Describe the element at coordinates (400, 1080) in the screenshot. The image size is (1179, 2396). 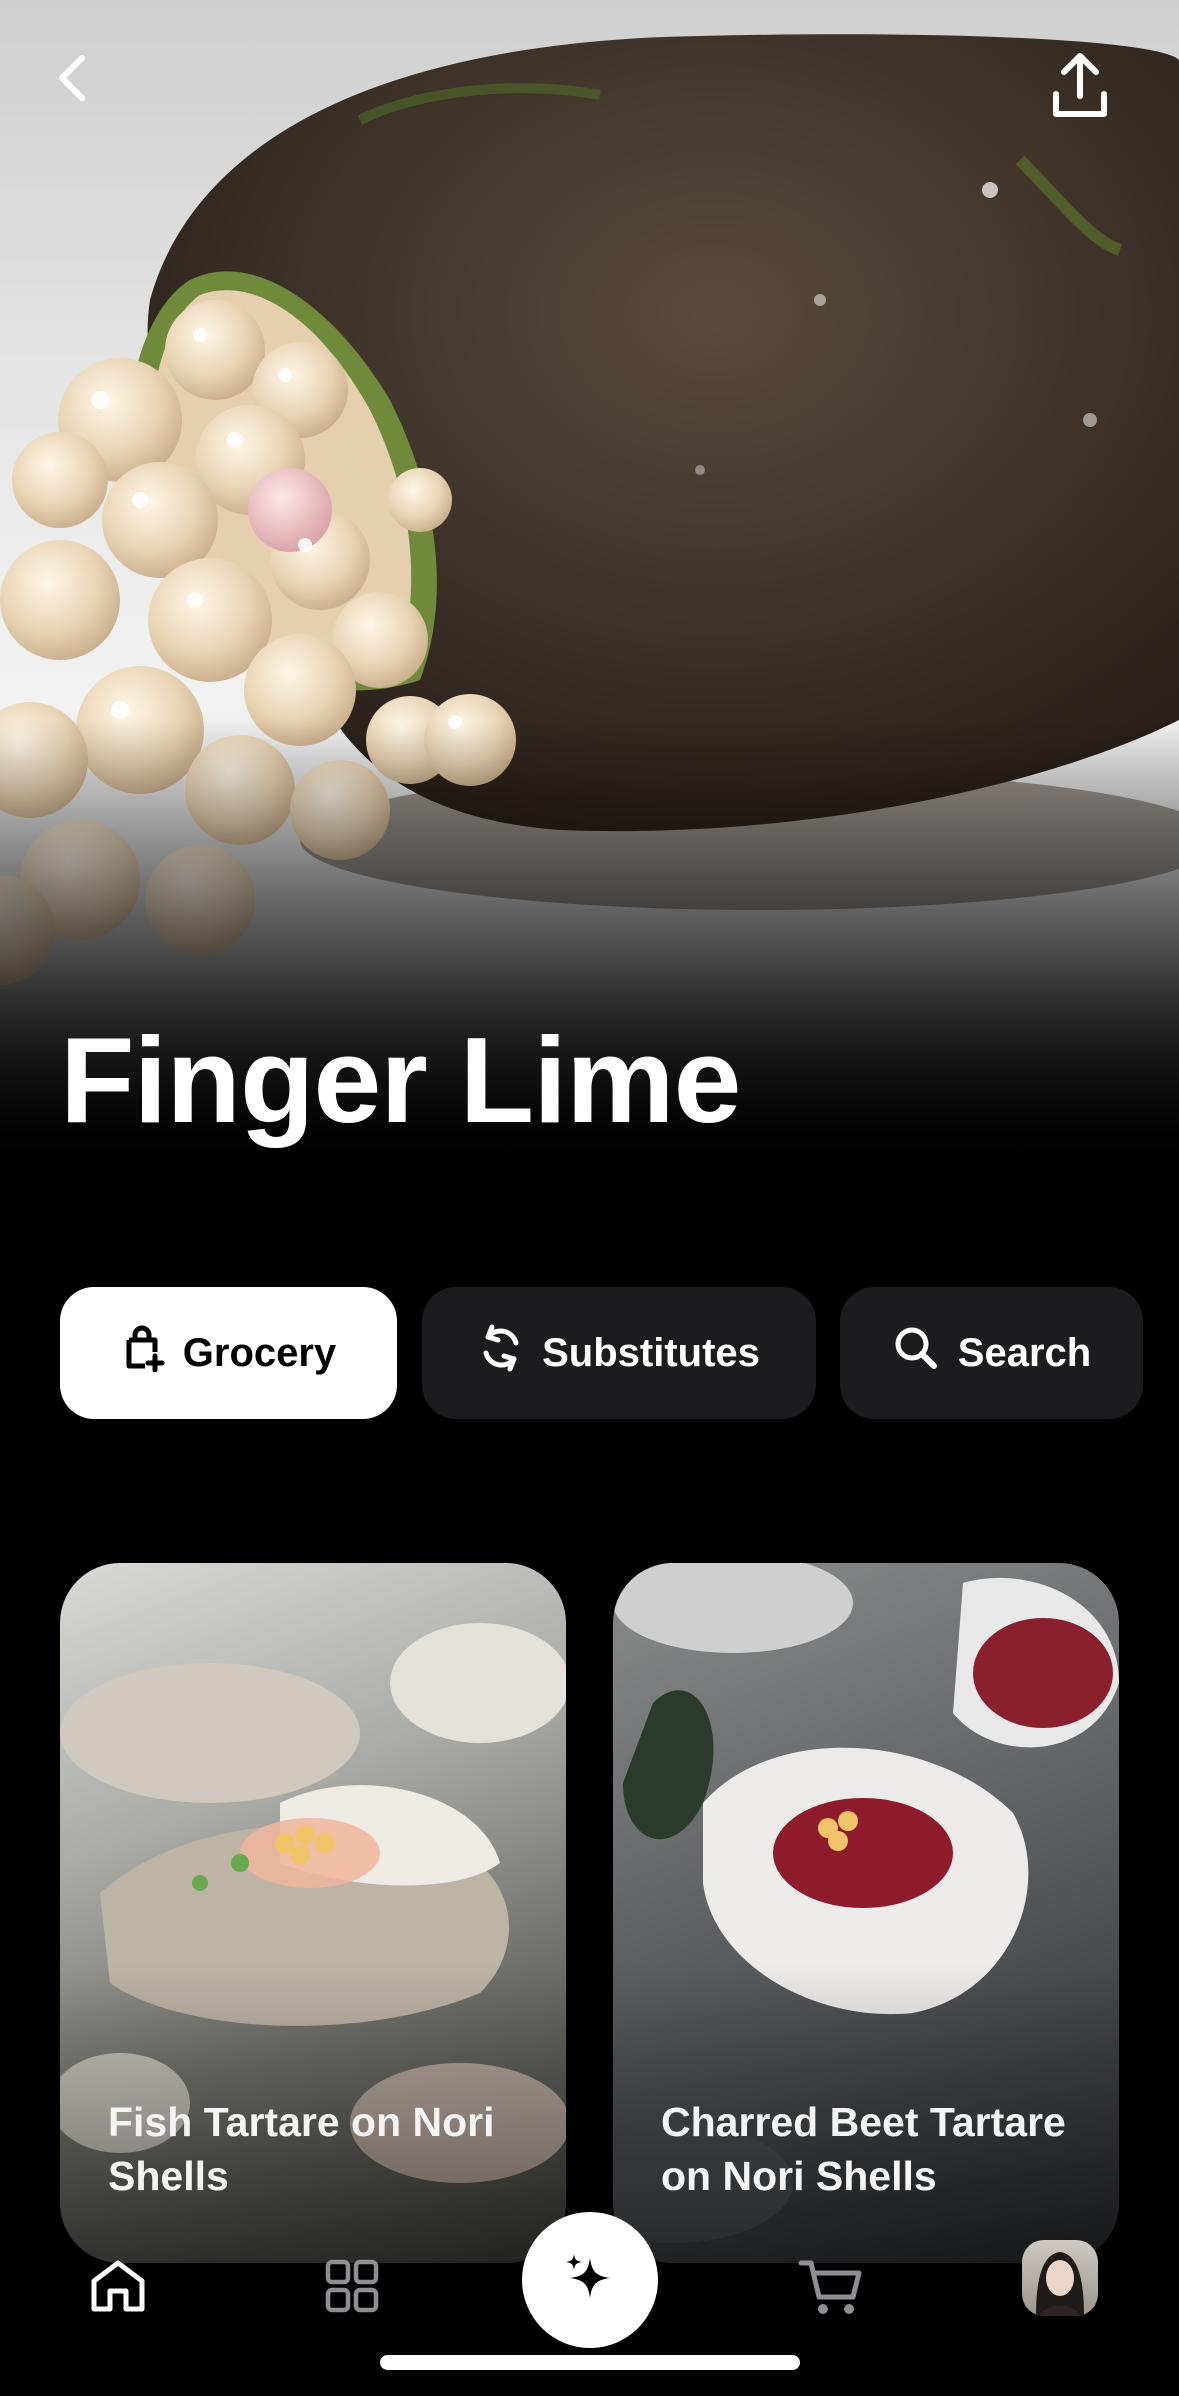
I see `page-title: Finger Lime` at that location.